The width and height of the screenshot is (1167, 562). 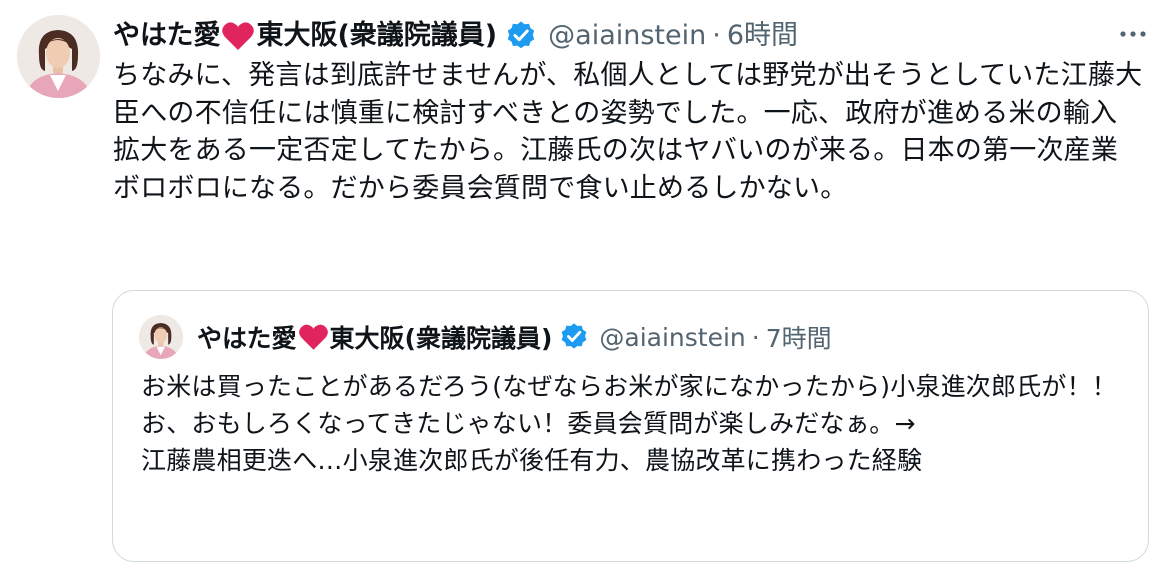 I want to click on author-name: やはた愛 東大阪(衆議院議員), so click(x=305, y=36).